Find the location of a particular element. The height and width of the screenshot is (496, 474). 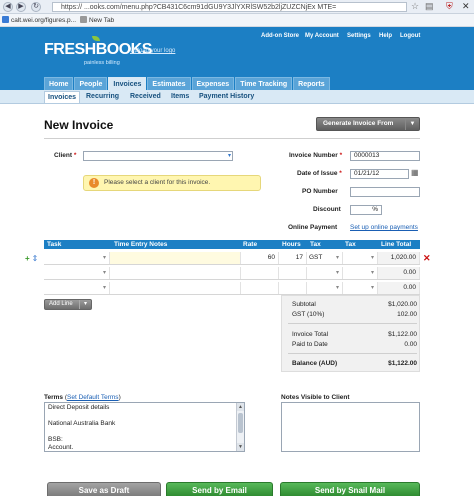

page-icon: ▤ is located at coordinates (429, 6).